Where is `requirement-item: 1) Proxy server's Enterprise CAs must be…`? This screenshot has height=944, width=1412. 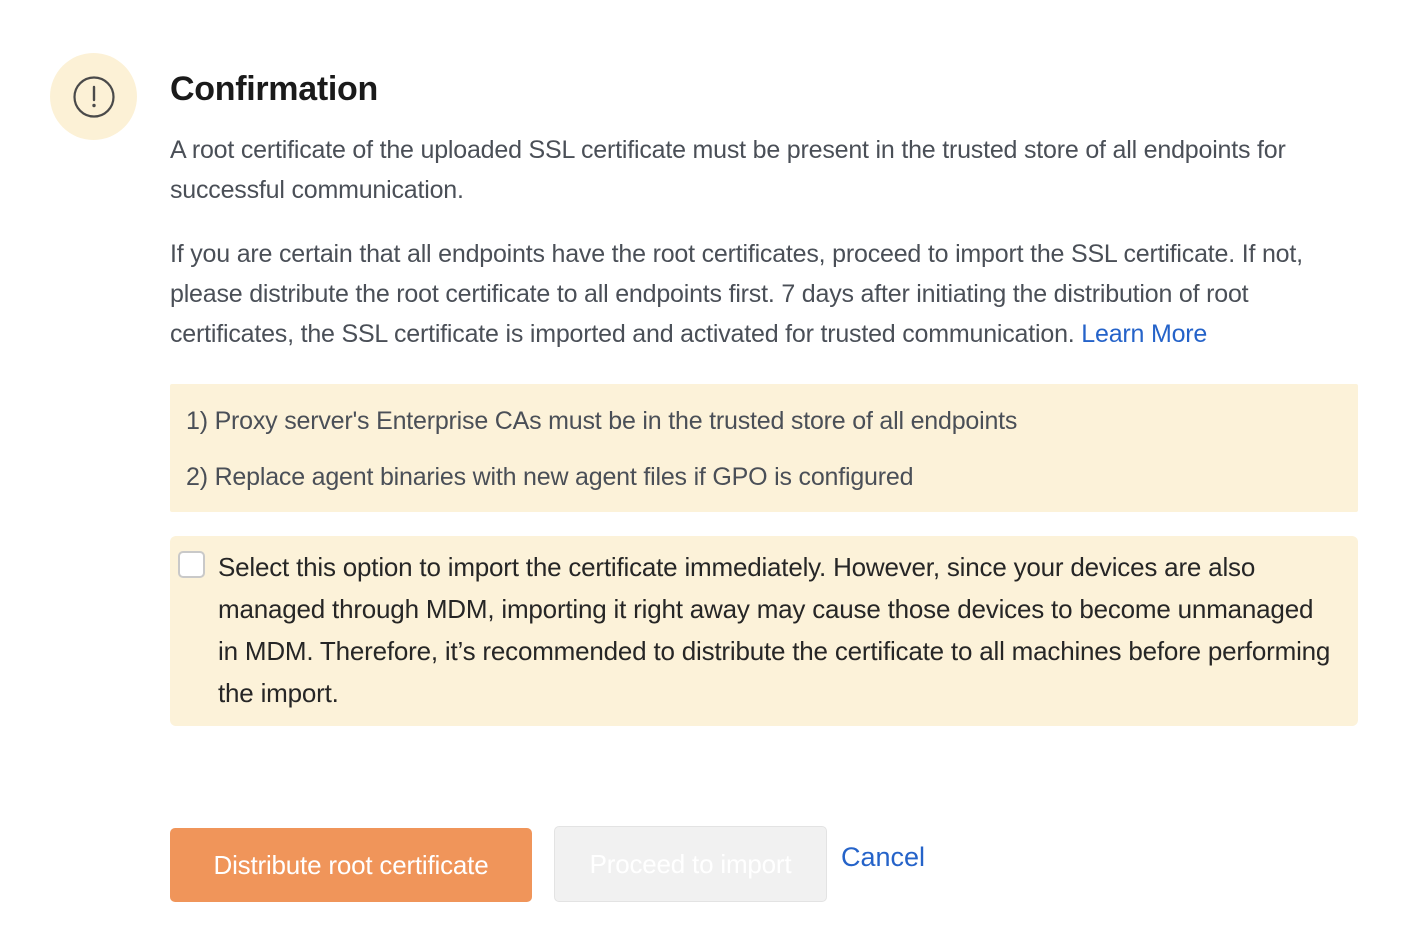
requirement-item: 1) Proxy server's Enterprise CAs must be… is located at coordinates (602, 421).